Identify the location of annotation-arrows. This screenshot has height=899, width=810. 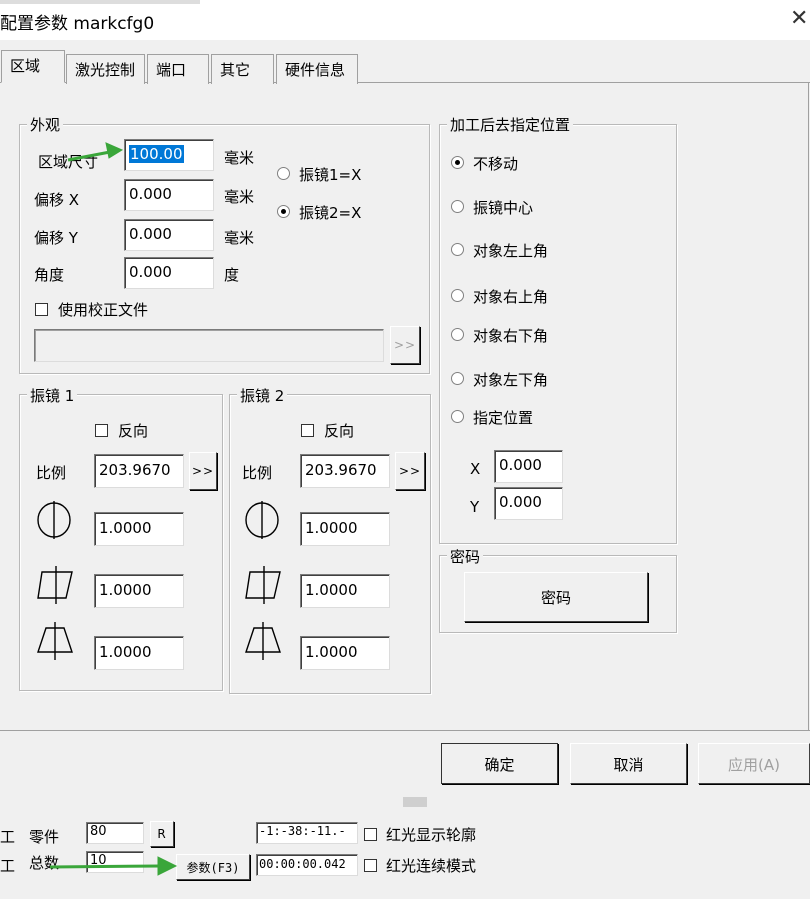
(113, 509).